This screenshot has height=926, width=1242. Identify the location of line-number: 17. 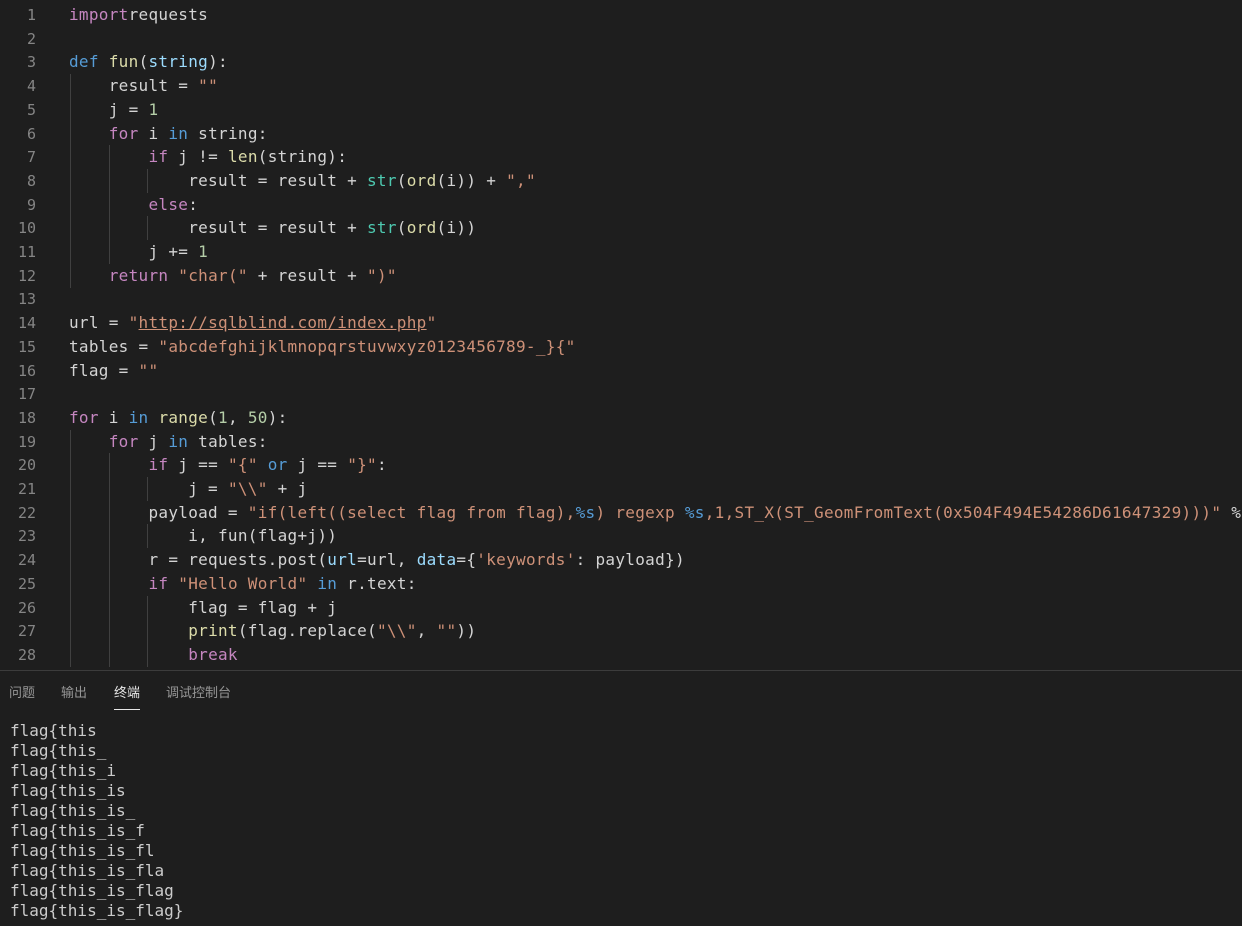
(26, 394).